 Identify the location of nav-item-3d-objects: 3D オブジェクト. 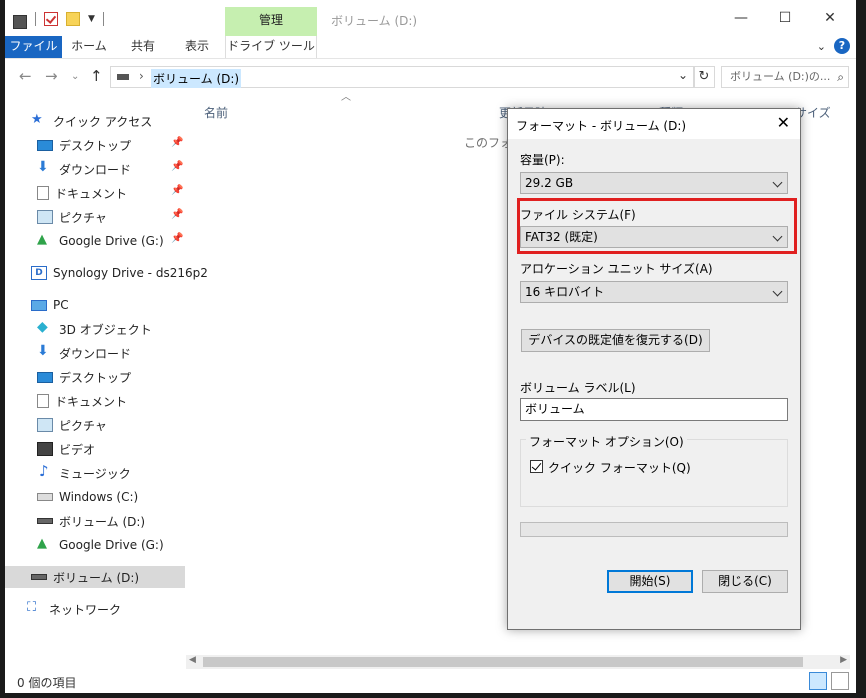
(95, 329).